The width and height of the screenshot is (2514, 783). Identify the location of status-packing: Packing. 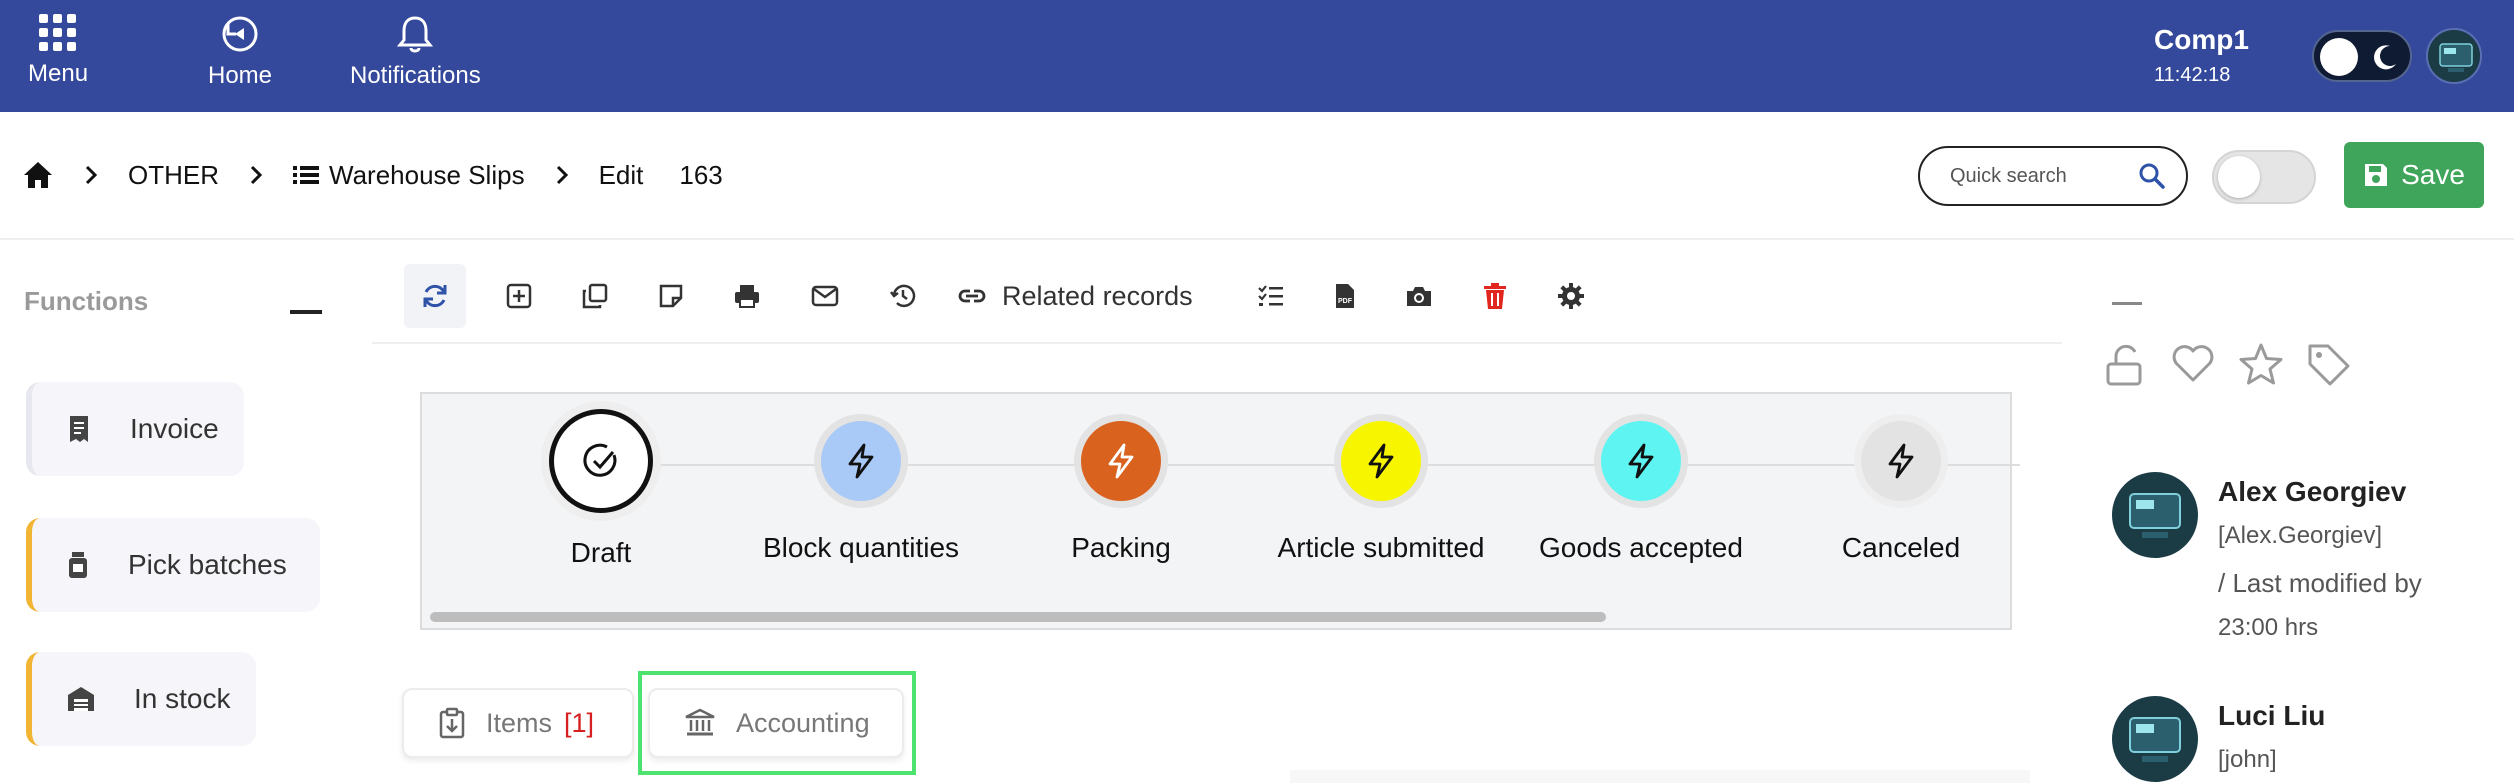
(1121, 489).